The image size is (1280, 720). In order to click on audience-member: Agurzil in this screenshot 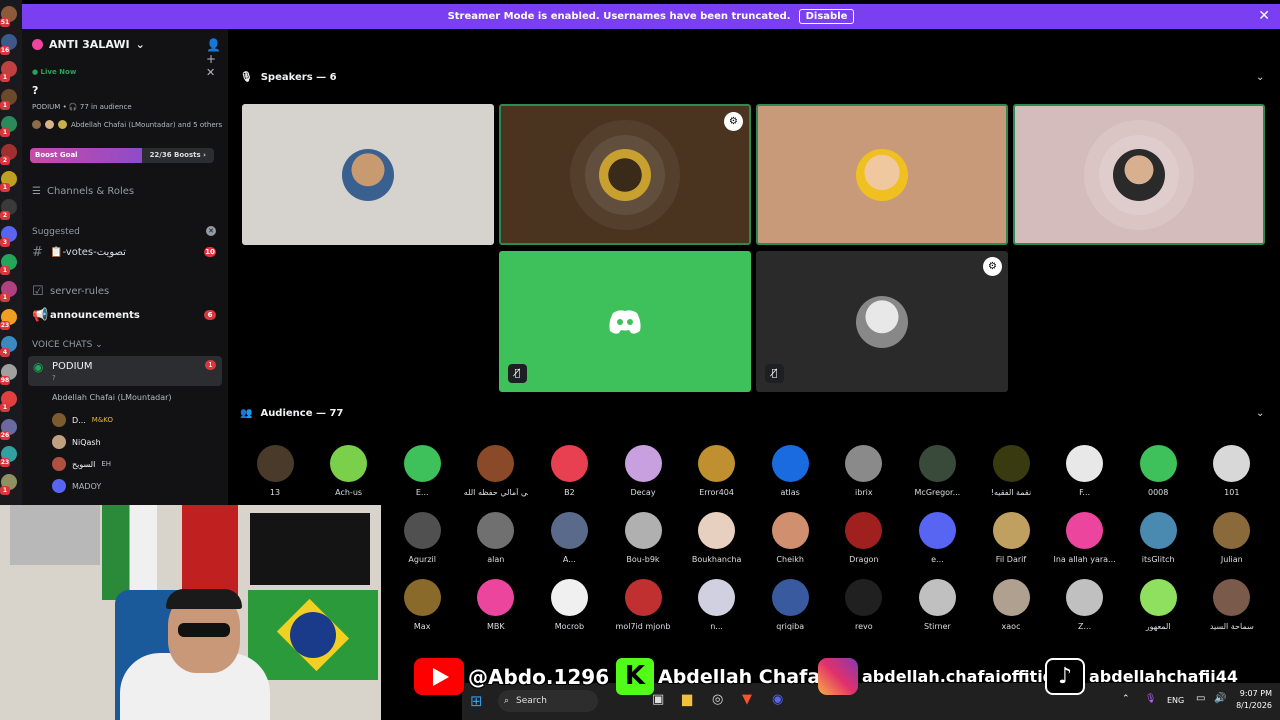, I will do `click(422, 538)`.